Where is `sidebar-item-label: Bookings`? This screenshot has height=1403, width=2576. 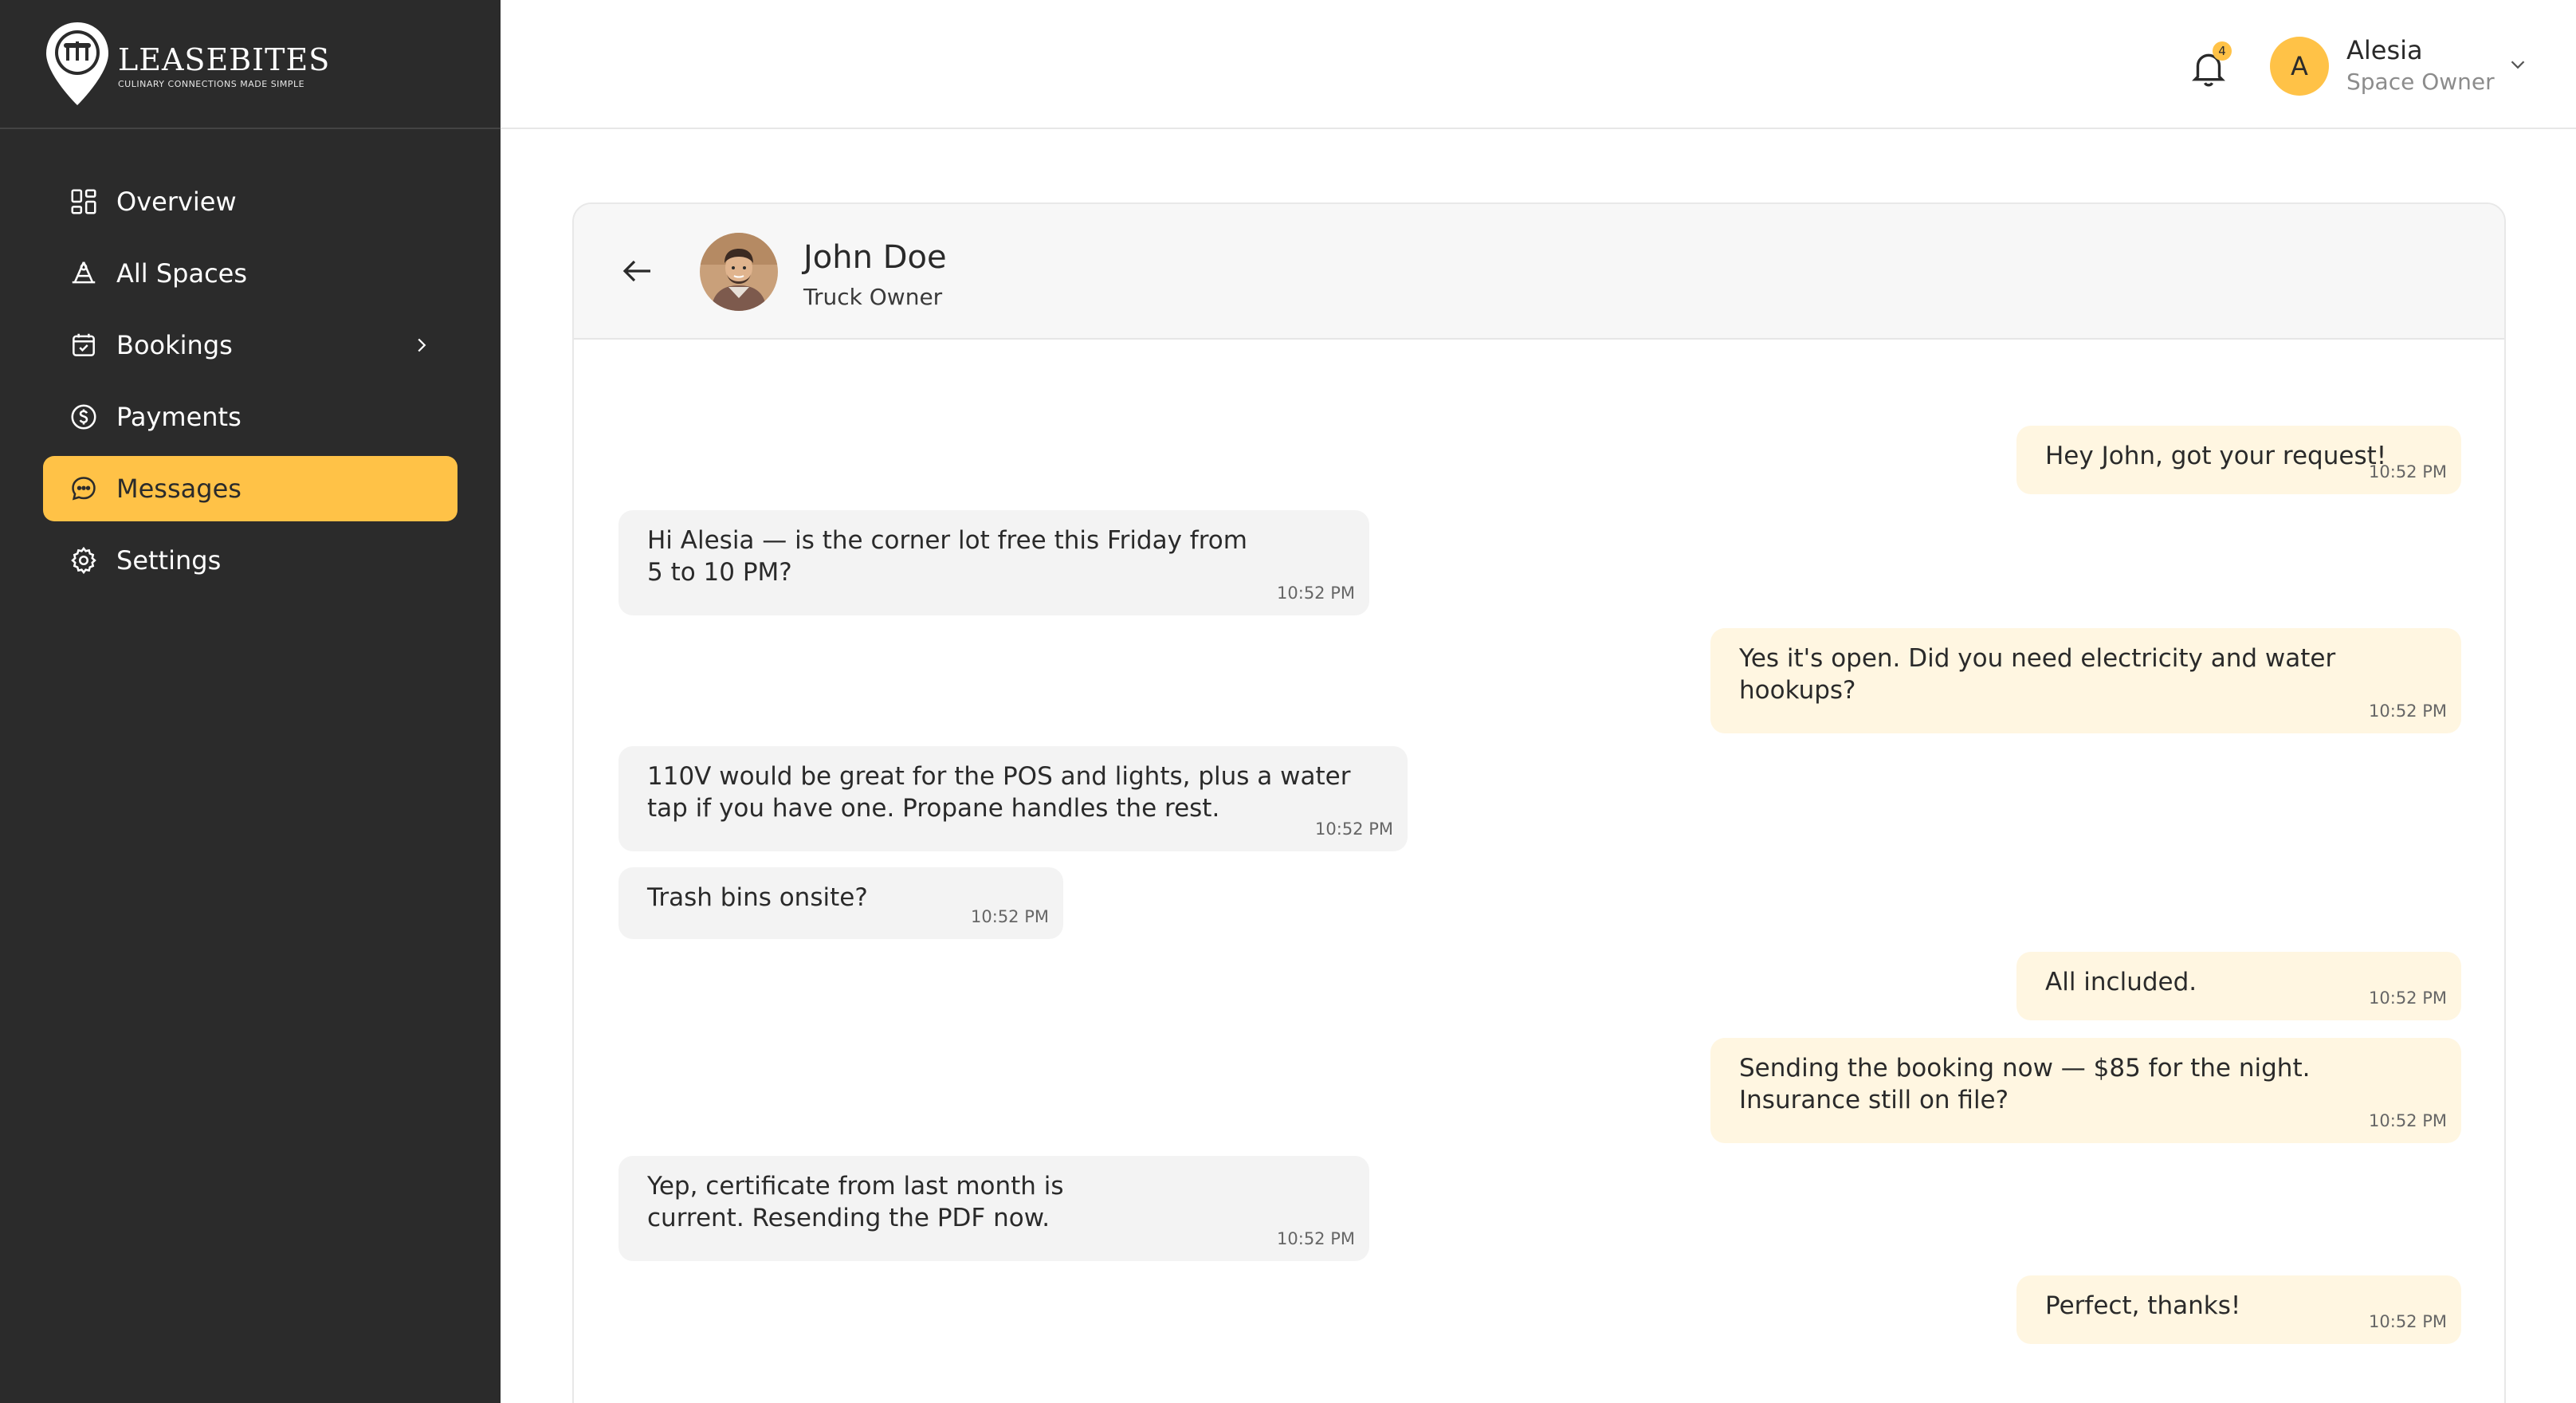
sidebar-item-label: Bookings is located at coordinates (174, 345).